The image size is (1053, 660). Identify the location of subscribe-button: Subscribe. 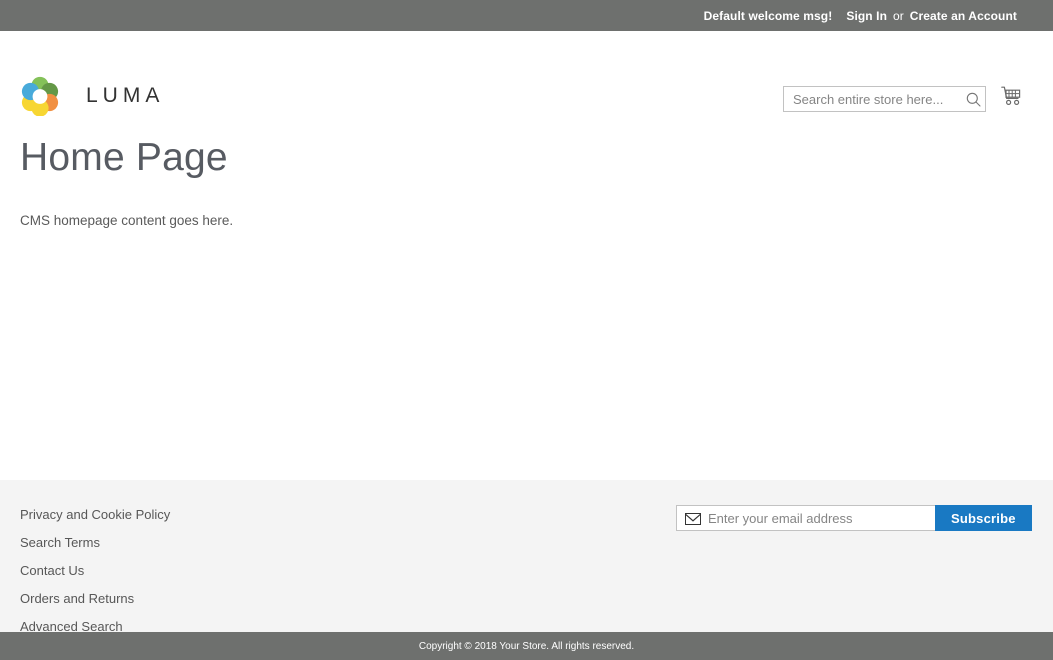
(983, 518).